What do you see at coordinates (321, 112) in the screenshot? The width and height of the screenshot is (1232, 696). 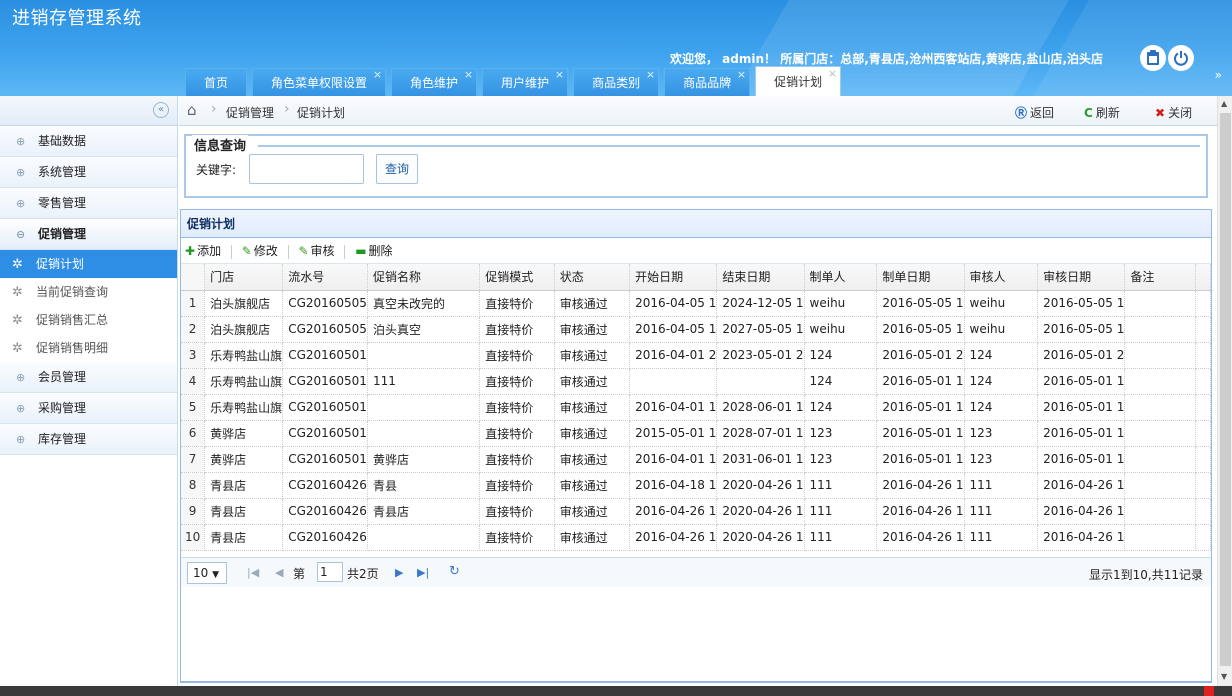 I see `breadcrumb-item: 促销计划` at bounding box center [321, 112].